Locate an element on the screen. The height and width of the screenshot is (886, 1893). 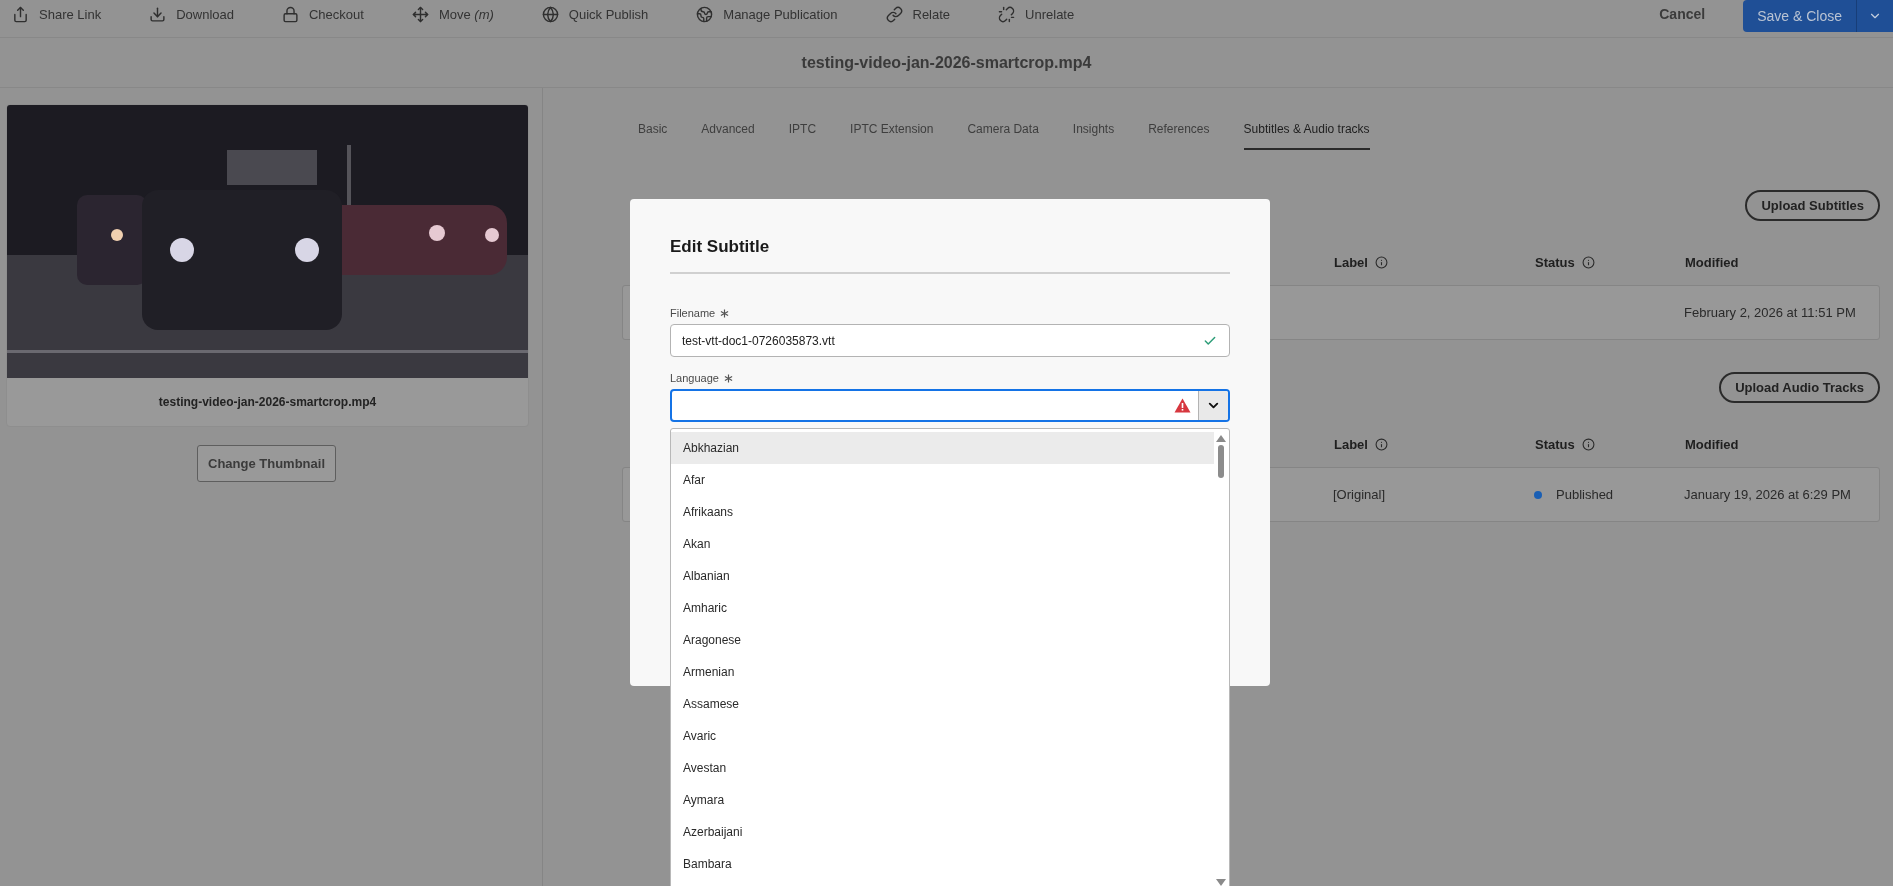
cancel-button: Cancel is located at coordinates (1682, 14).